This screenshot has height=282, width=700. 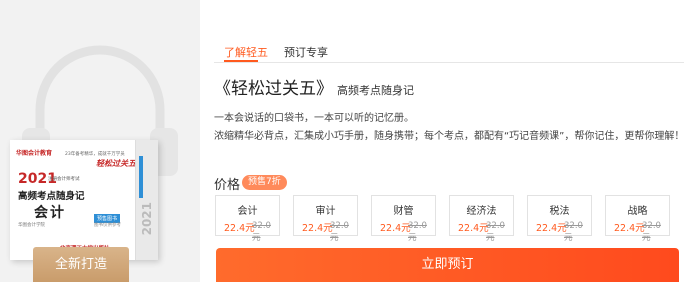 What do you see at coordinates (481, 211) in the screenshot?
I see `subject-name: 经济法` at bounding box center [481, 211].